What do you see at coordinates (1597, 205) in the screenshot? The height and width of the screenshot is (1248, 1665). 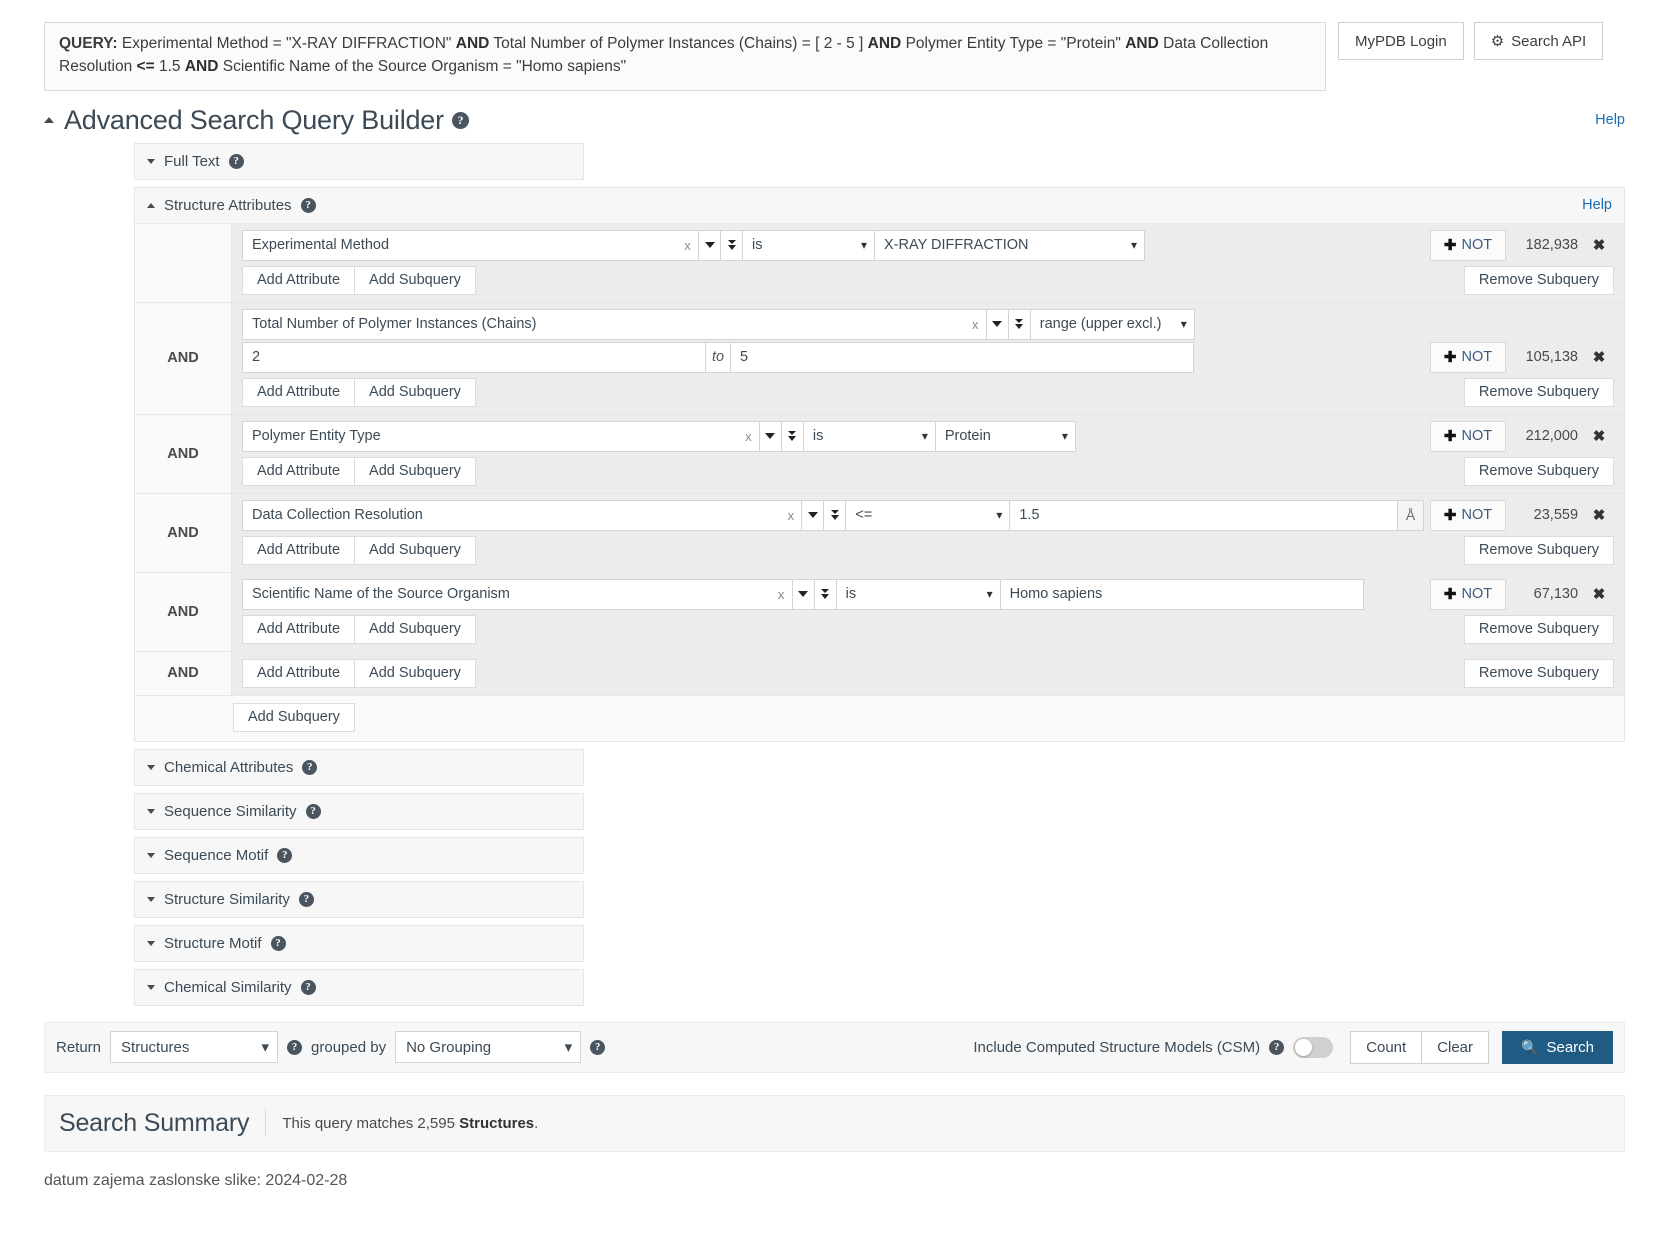 I see `structure-attributes-help-link: Help` at bounding box center [1597, 205].